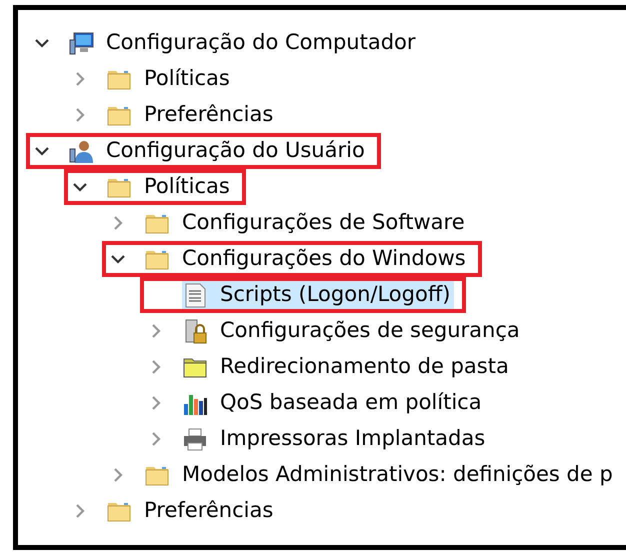 This screenshot has width=626, height=554. I want to click on tree-item-label: Modelos Administrativos: definições de p, so click(397, 475).